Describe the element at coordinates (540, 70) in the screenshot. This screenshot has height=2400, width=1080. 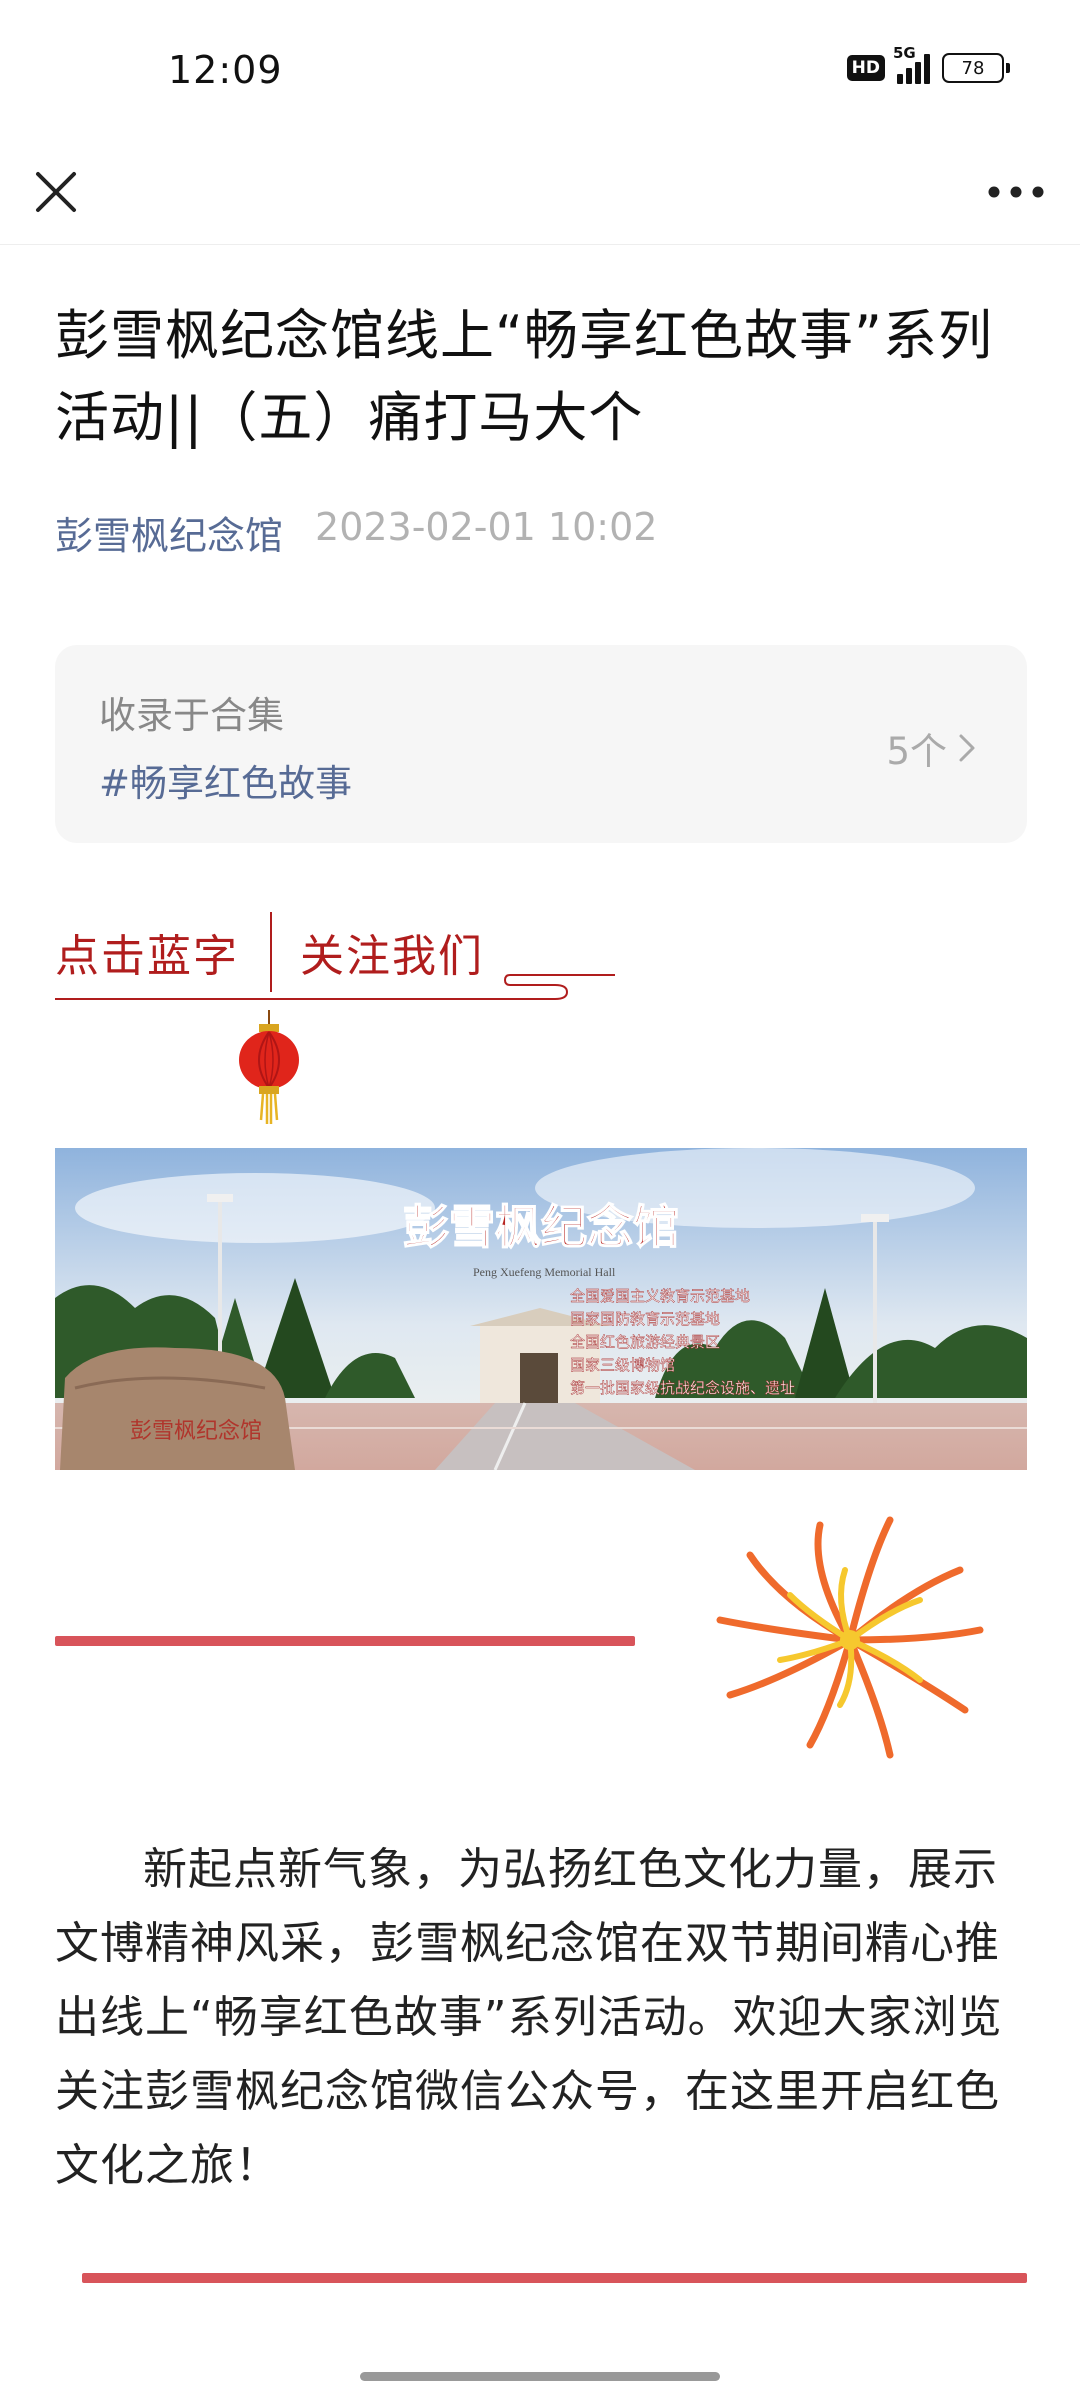
I see `status-bar: 12:09 HD 5G 78` at that location.